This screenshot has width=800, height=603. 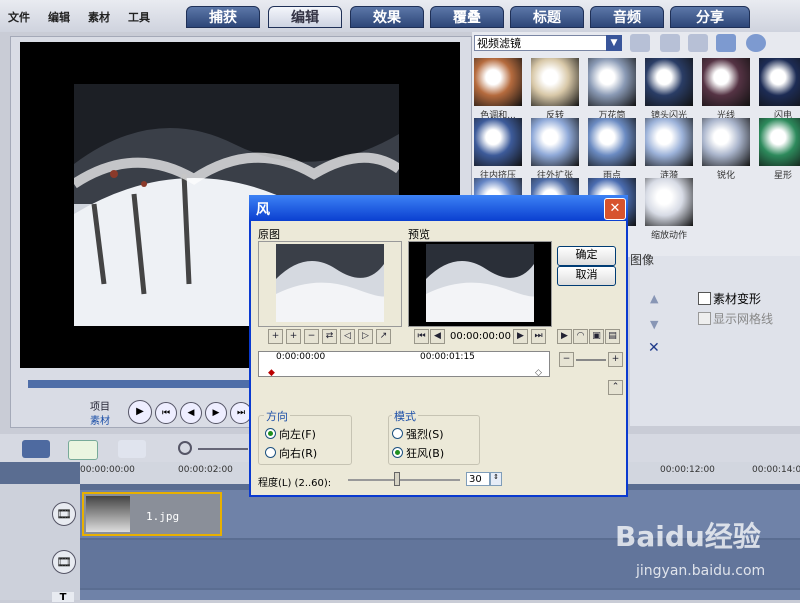 I want to click on deform-checkbox, so click(x=704, y=298).